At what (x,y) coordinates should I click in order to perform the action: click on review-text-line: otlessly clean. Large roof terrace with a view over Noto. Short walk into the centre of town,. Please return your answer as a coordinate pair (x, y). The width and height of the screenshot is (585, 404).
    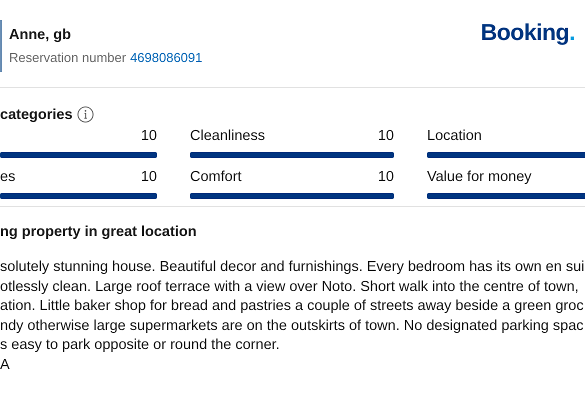
    Looking at the image, I should click on (290, 287).